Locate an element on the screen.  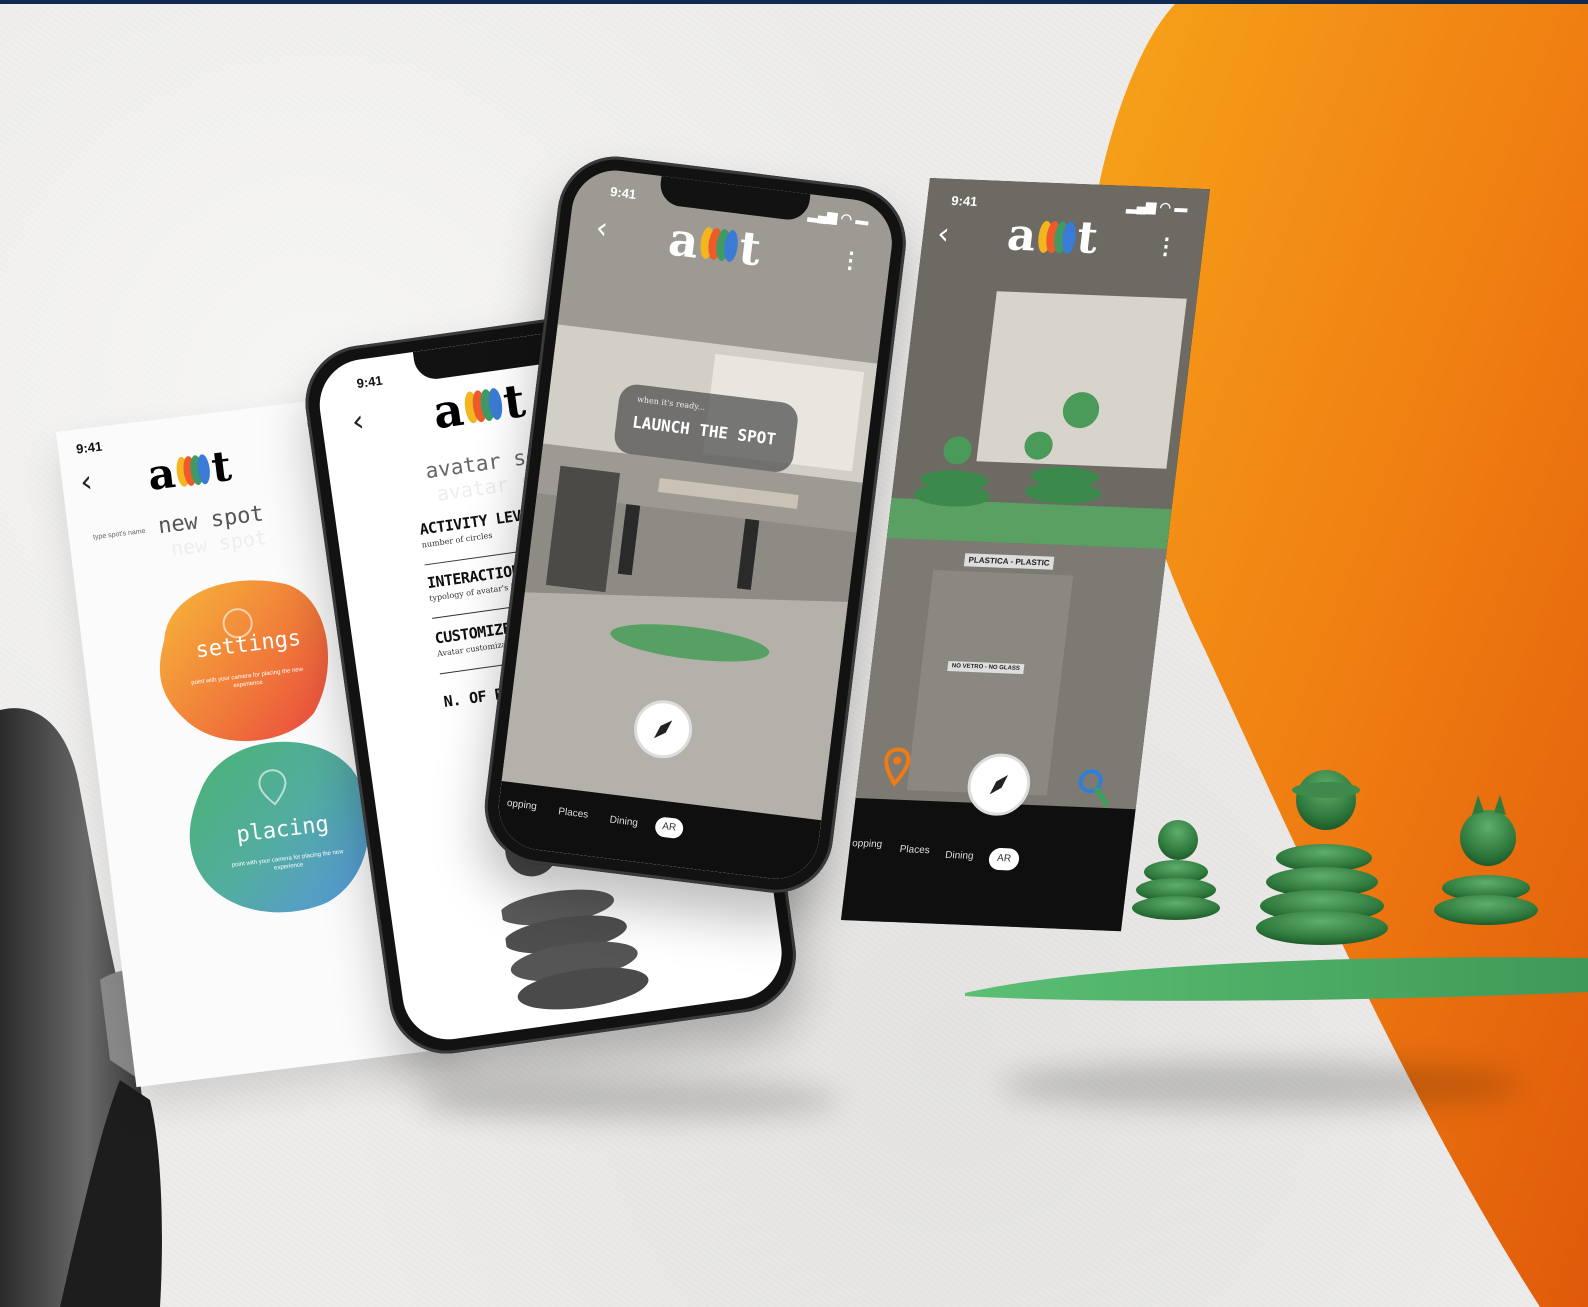
avatar-bush is located at coordinates (1176, 870).